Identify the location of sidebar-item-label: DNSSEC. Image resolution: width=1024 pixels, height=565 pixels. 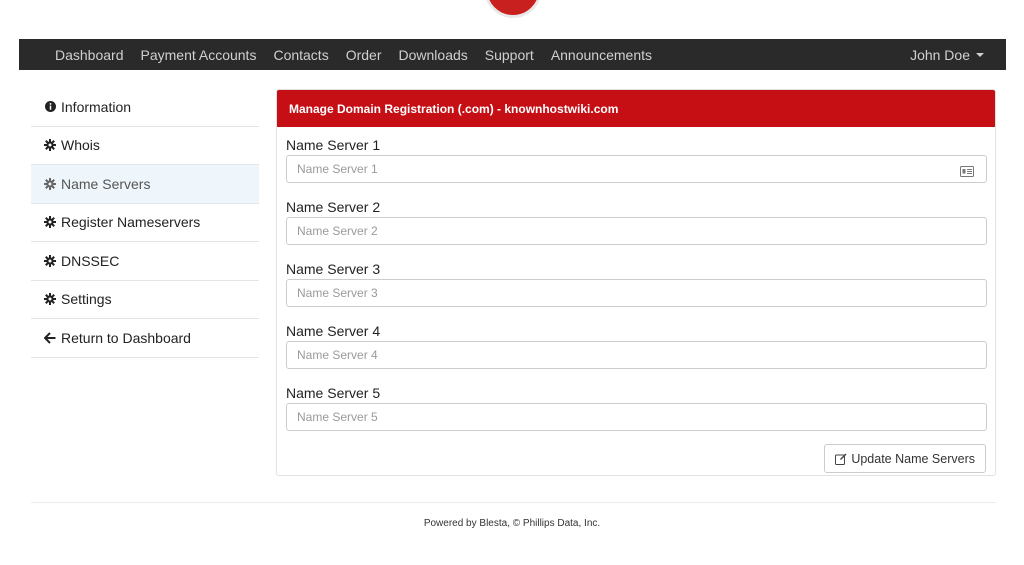
(90, 260).